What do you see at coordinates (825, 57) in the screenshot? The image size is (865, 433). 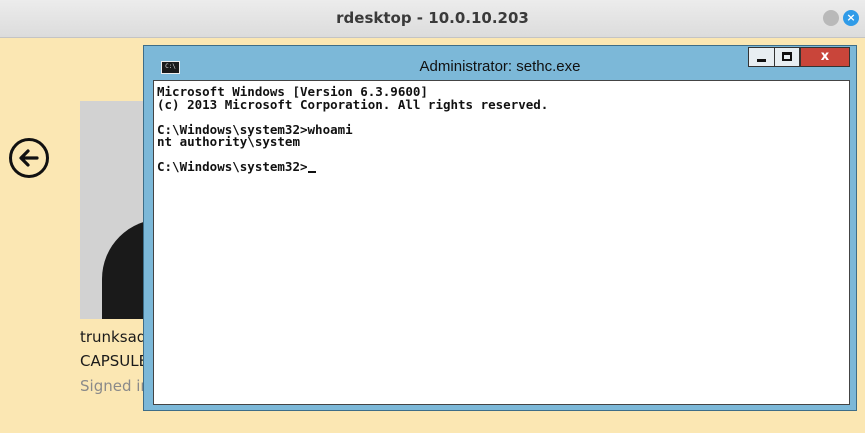 I see `cmd-close-button: x` at bounding box center [825, 57].